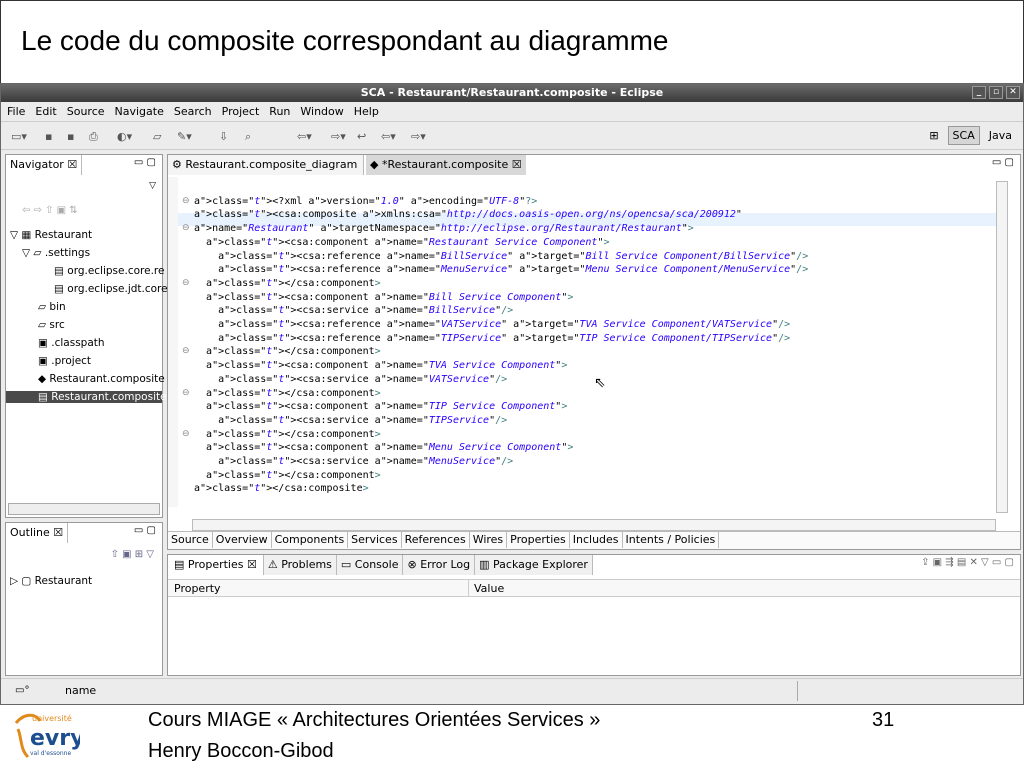  What do you see at coordinates (111, 289) in the screenshot?
I see `tree-item-file: ▤ org.eclipse.jdt.core` at bounding box center [111, 289].